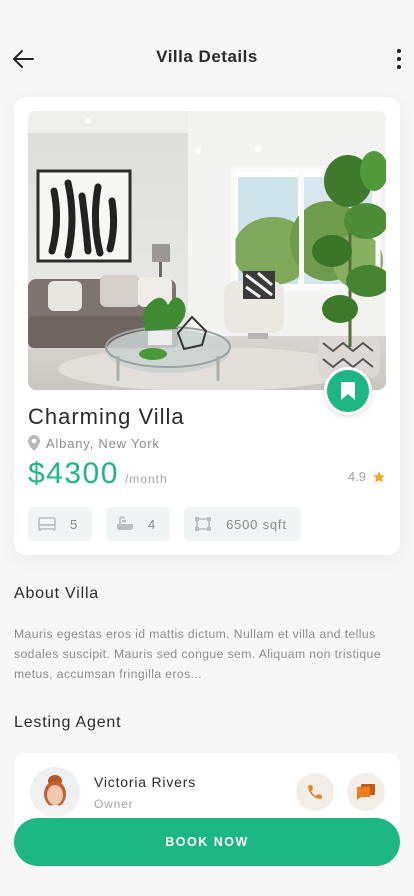  I want to click on bed-icon, so click(47, 524).